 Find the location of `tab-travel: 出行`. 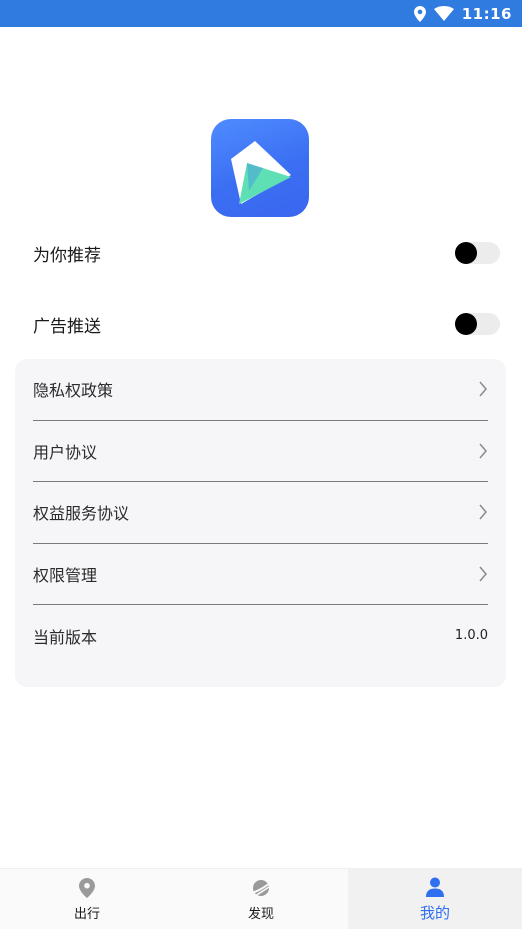

tab-travel: 出行 is located at coordinates (87, 899).